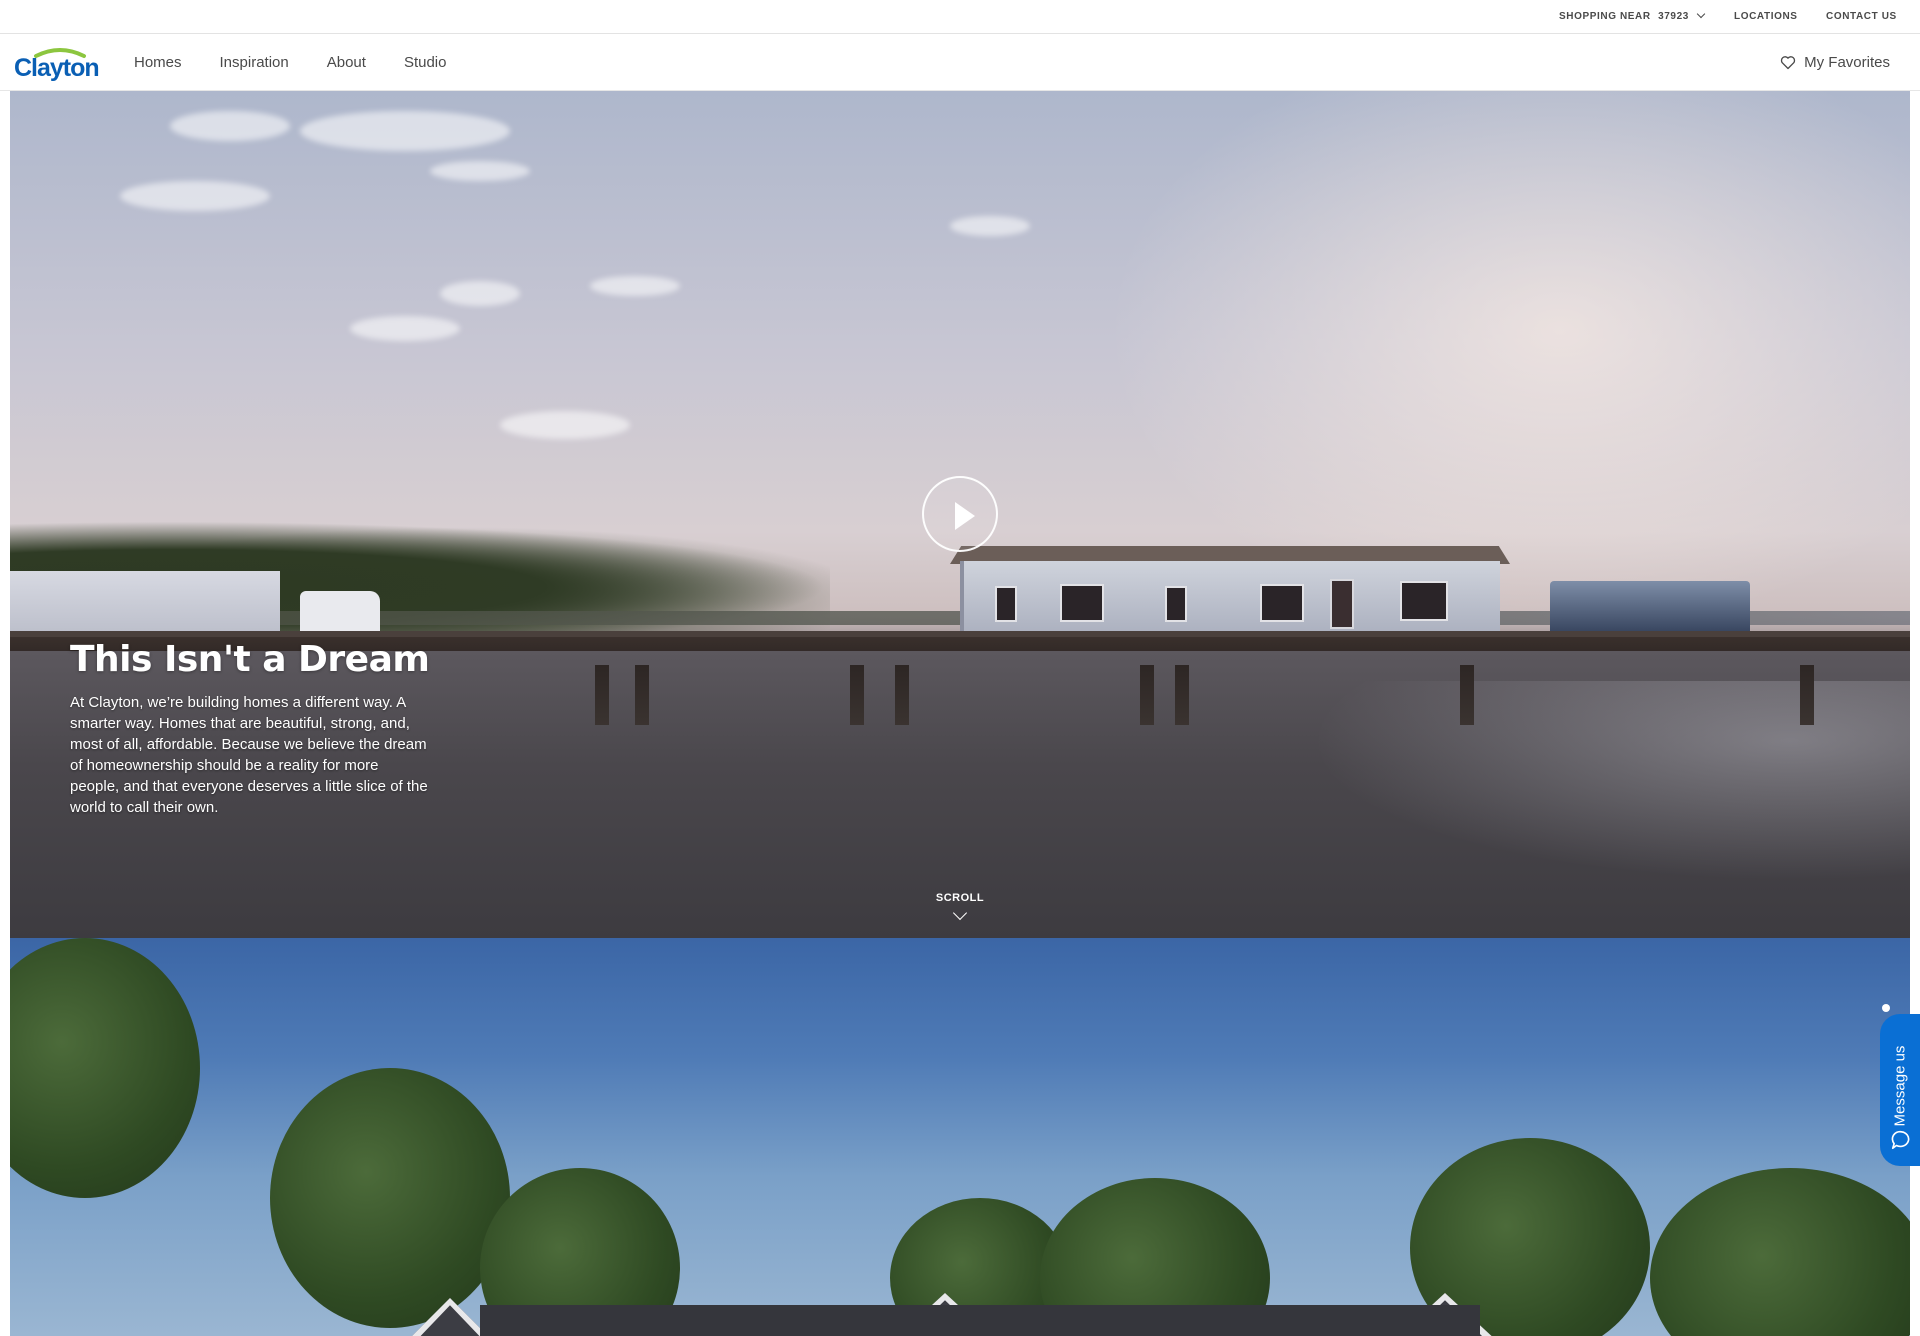  Describe the element at coordinates (250, 659) in the screenshot. I see `hero-title: This Isn't a Dream` at that location.